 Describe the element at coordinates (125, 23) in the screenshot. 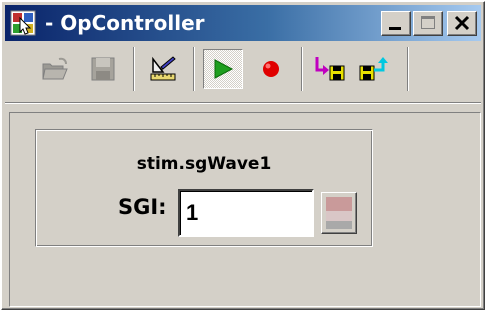

I see `window-title: - OpController` at that location.